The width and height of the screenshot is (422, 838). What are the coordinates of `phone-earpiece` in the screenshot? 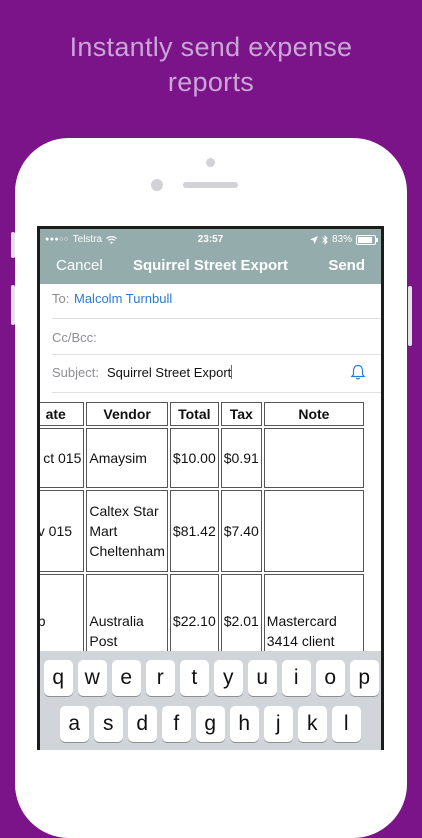 It's located at (210, 185).